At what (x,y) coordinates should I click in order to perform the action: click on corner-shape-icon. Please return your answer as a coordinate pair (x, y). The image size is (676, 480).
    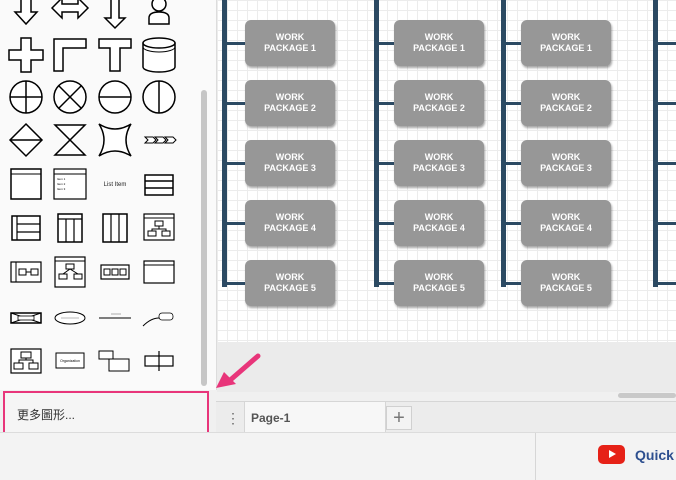
    Looking at the image, I should click on (70, 55).